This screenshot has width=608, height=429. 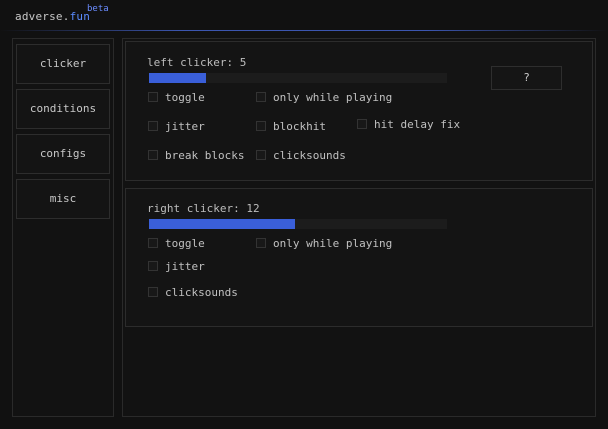 I want to click on right-clicksounds-option: clicksounds, so click(x=193, y=292).